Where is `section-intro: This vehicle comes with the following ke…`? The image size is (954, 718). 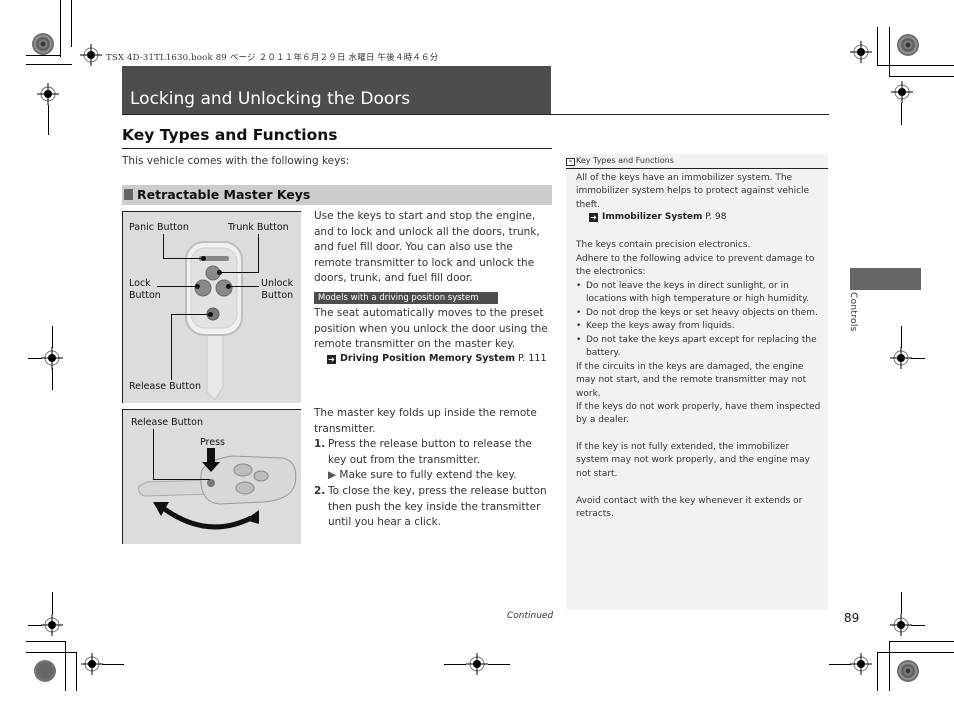
section-intro: This vehicle comes with the following ke… is located at coordinates (236, 161).